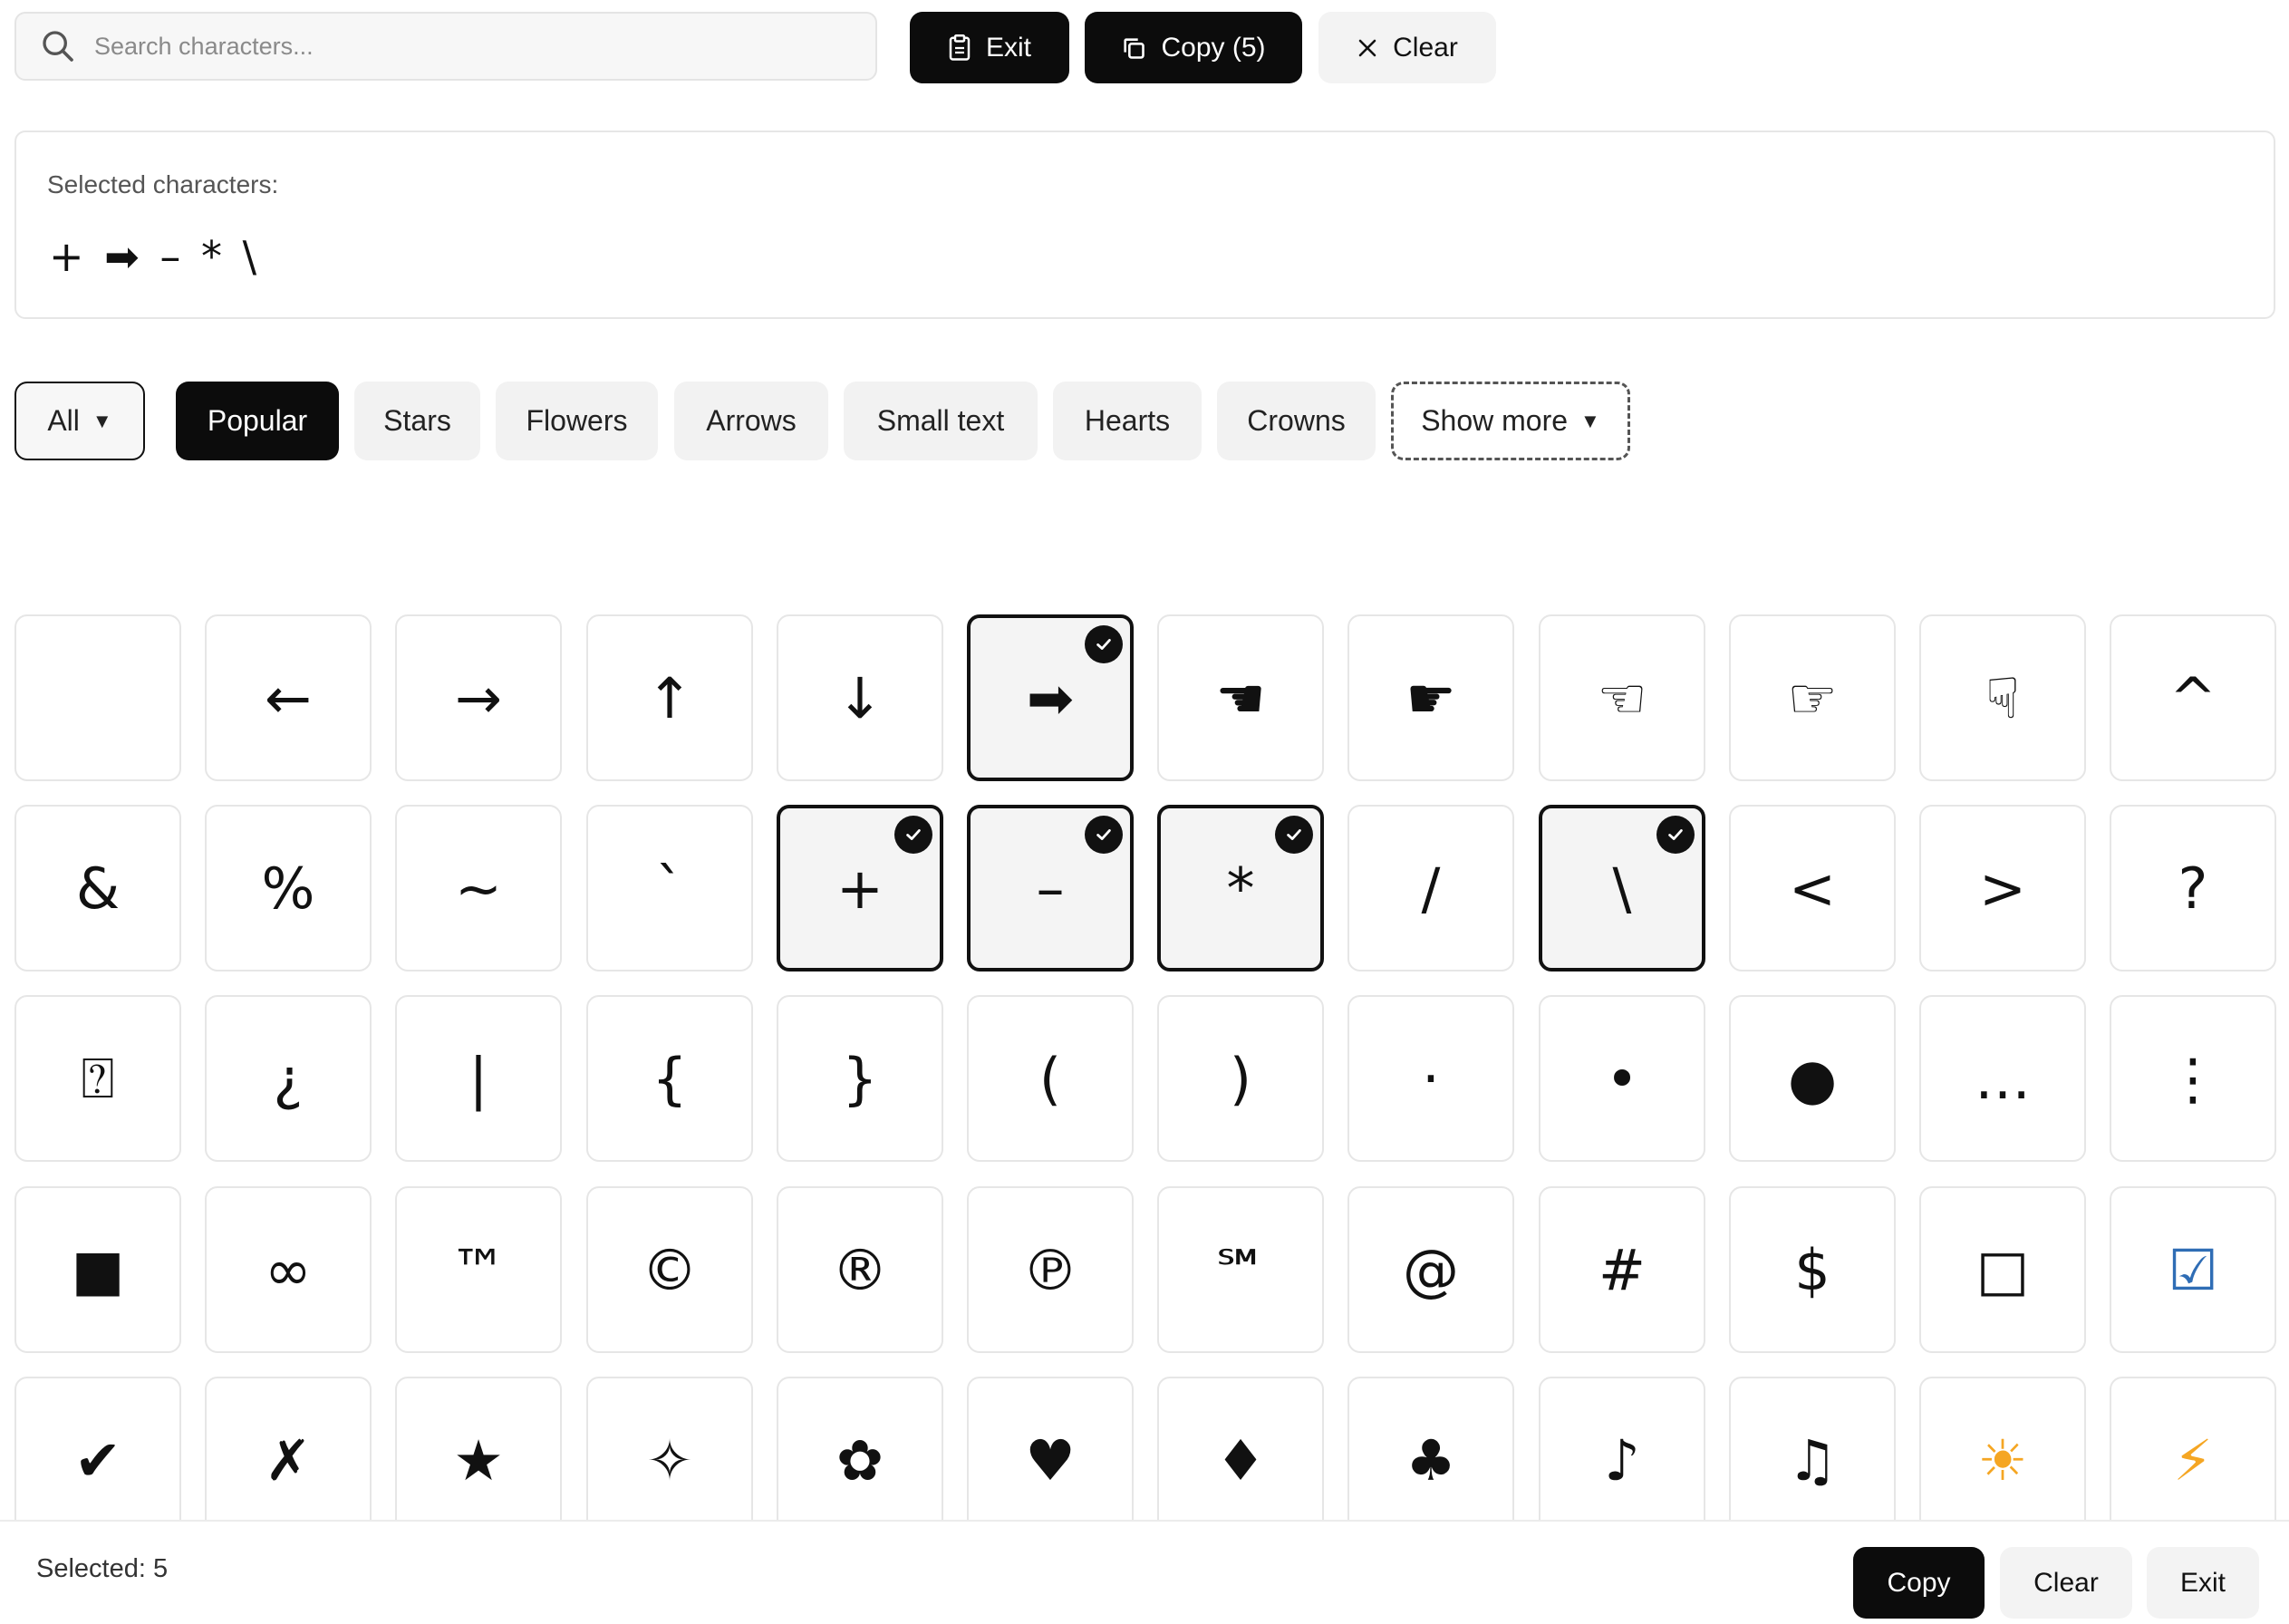 This screenshot has height=1624, width=2289. I want to click on character-tile: #, so click(1622, 1269).